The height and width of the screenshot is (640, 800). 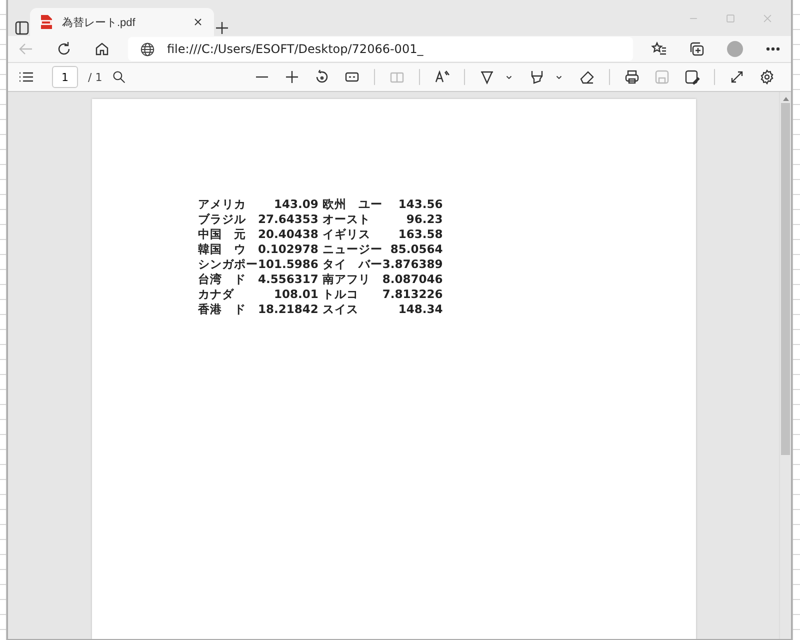 What do you see at coordinates (119, 77) in the screenshot?
I see `search-icon` at bounding box center [119, 77].